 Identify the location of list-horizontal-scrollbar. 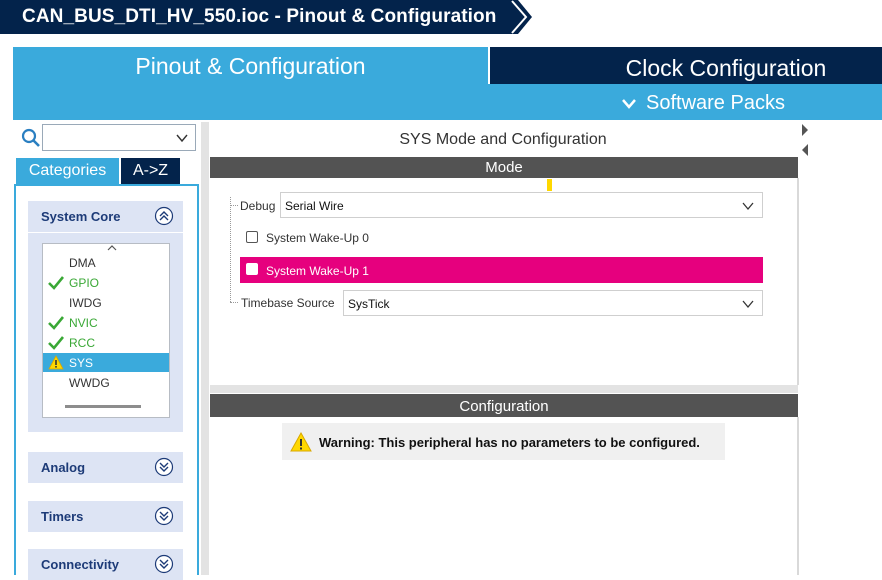
(103, 406).